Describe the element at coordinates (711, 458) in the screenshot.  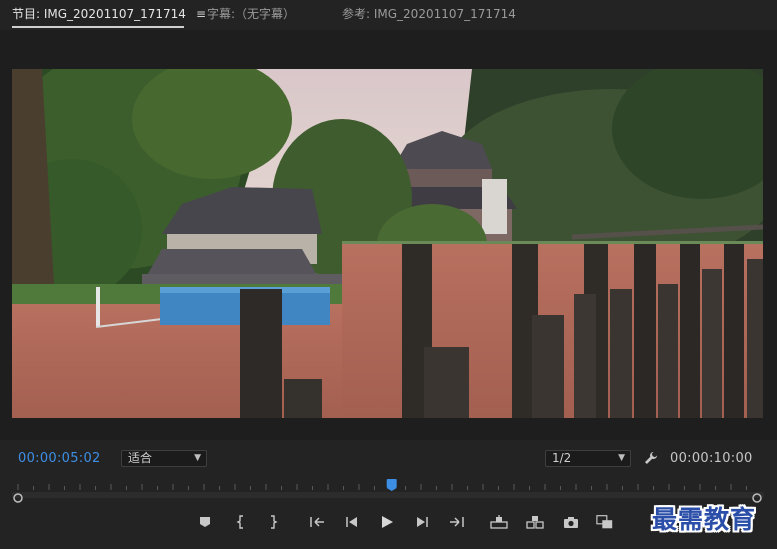
I see `duration-timecode: 00:00:10:00` at that location.